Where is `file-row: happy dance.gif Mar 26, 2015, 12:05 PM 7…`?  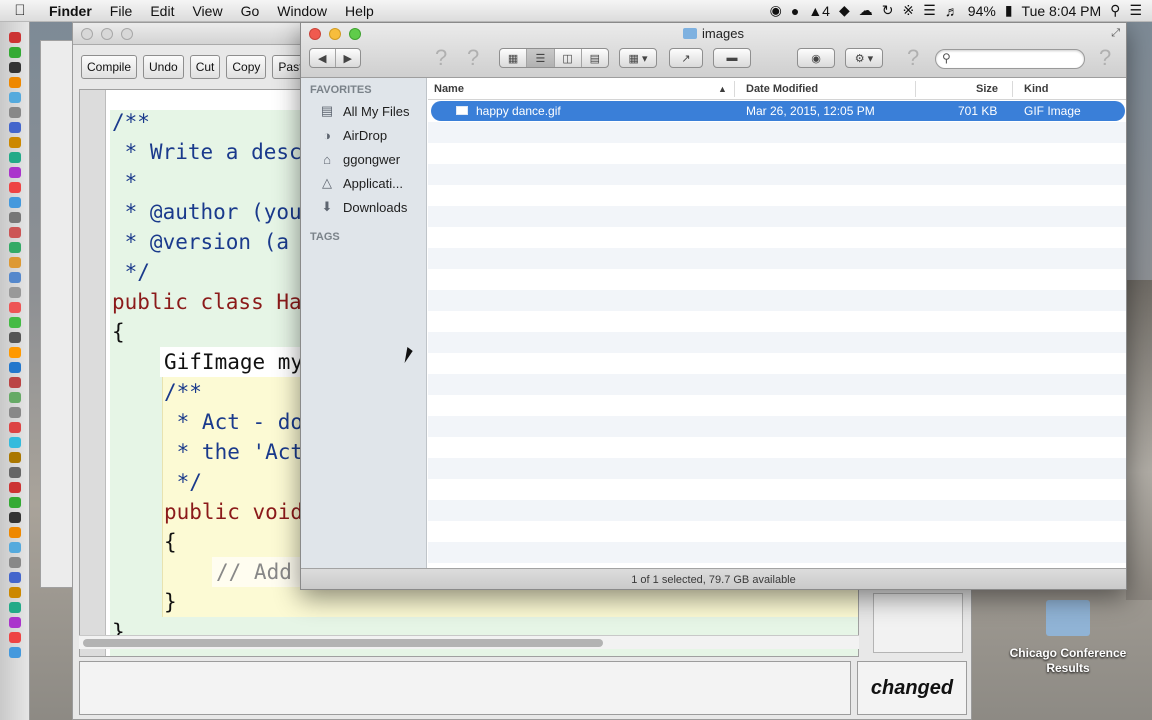
file-row: happy dance.gif Mar 26, 2015, 12:05 PM 7… is located at coordinates (778, 111).